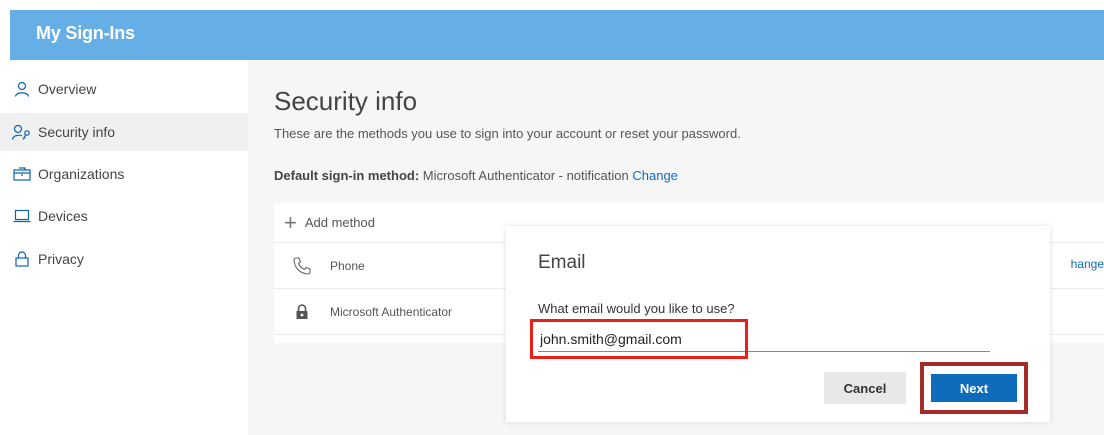 The width and height of the screenshot is (1104, 435). Describe the element at coordinates (347, 175) in the screenshot. I see `default-method-label: Default sign-in method:` at that location.